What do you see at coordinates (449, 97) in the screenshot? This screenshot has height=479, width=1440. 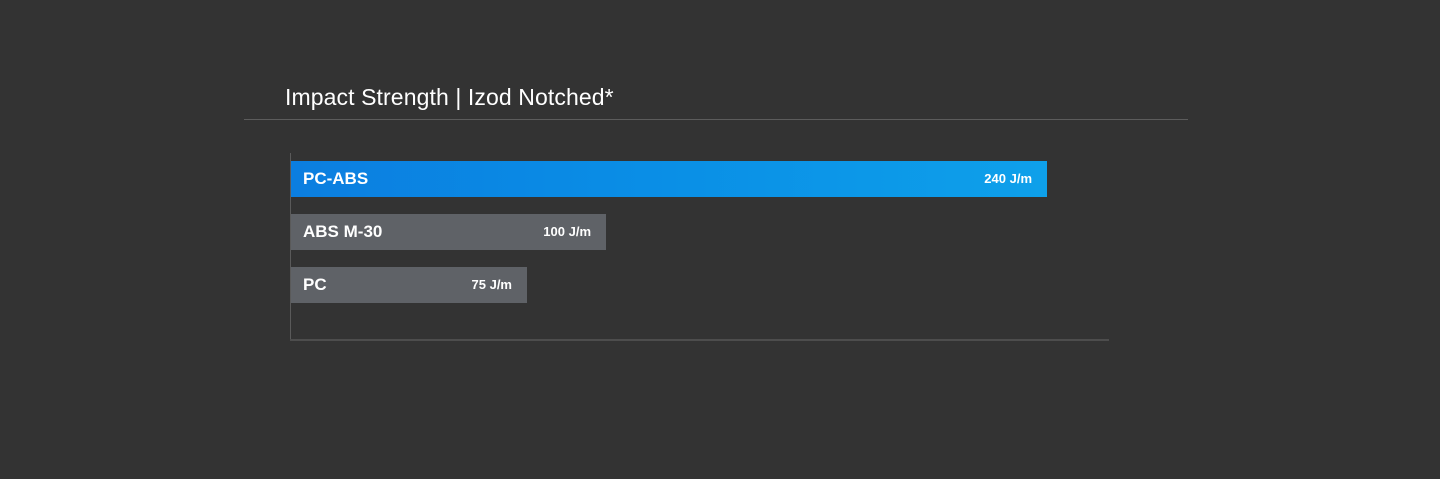 I see `chart-title: Impact Strength | Izod Notched*` at bounding box center [449, 97].